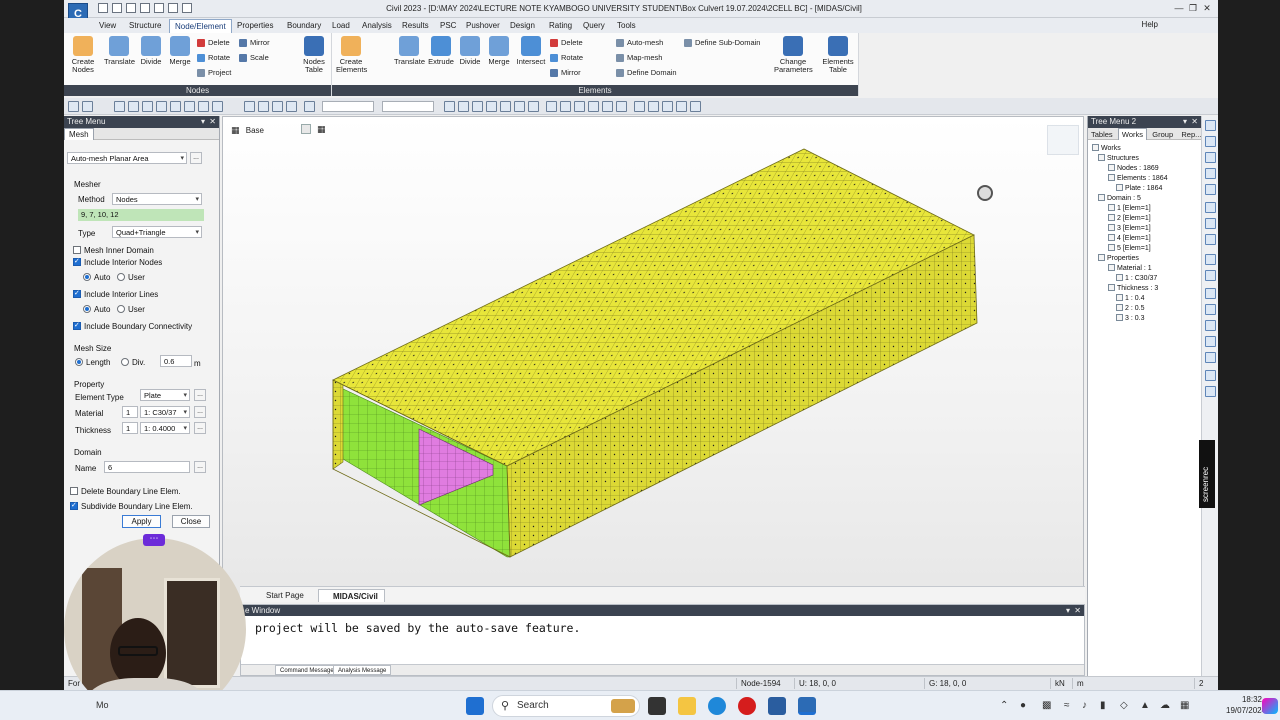 The width and height of the screenshot is (1280, 720). Describe the element at coordinates (180, 58) in the screenshot. I see `merge-nodes-button: Merge` at that location.